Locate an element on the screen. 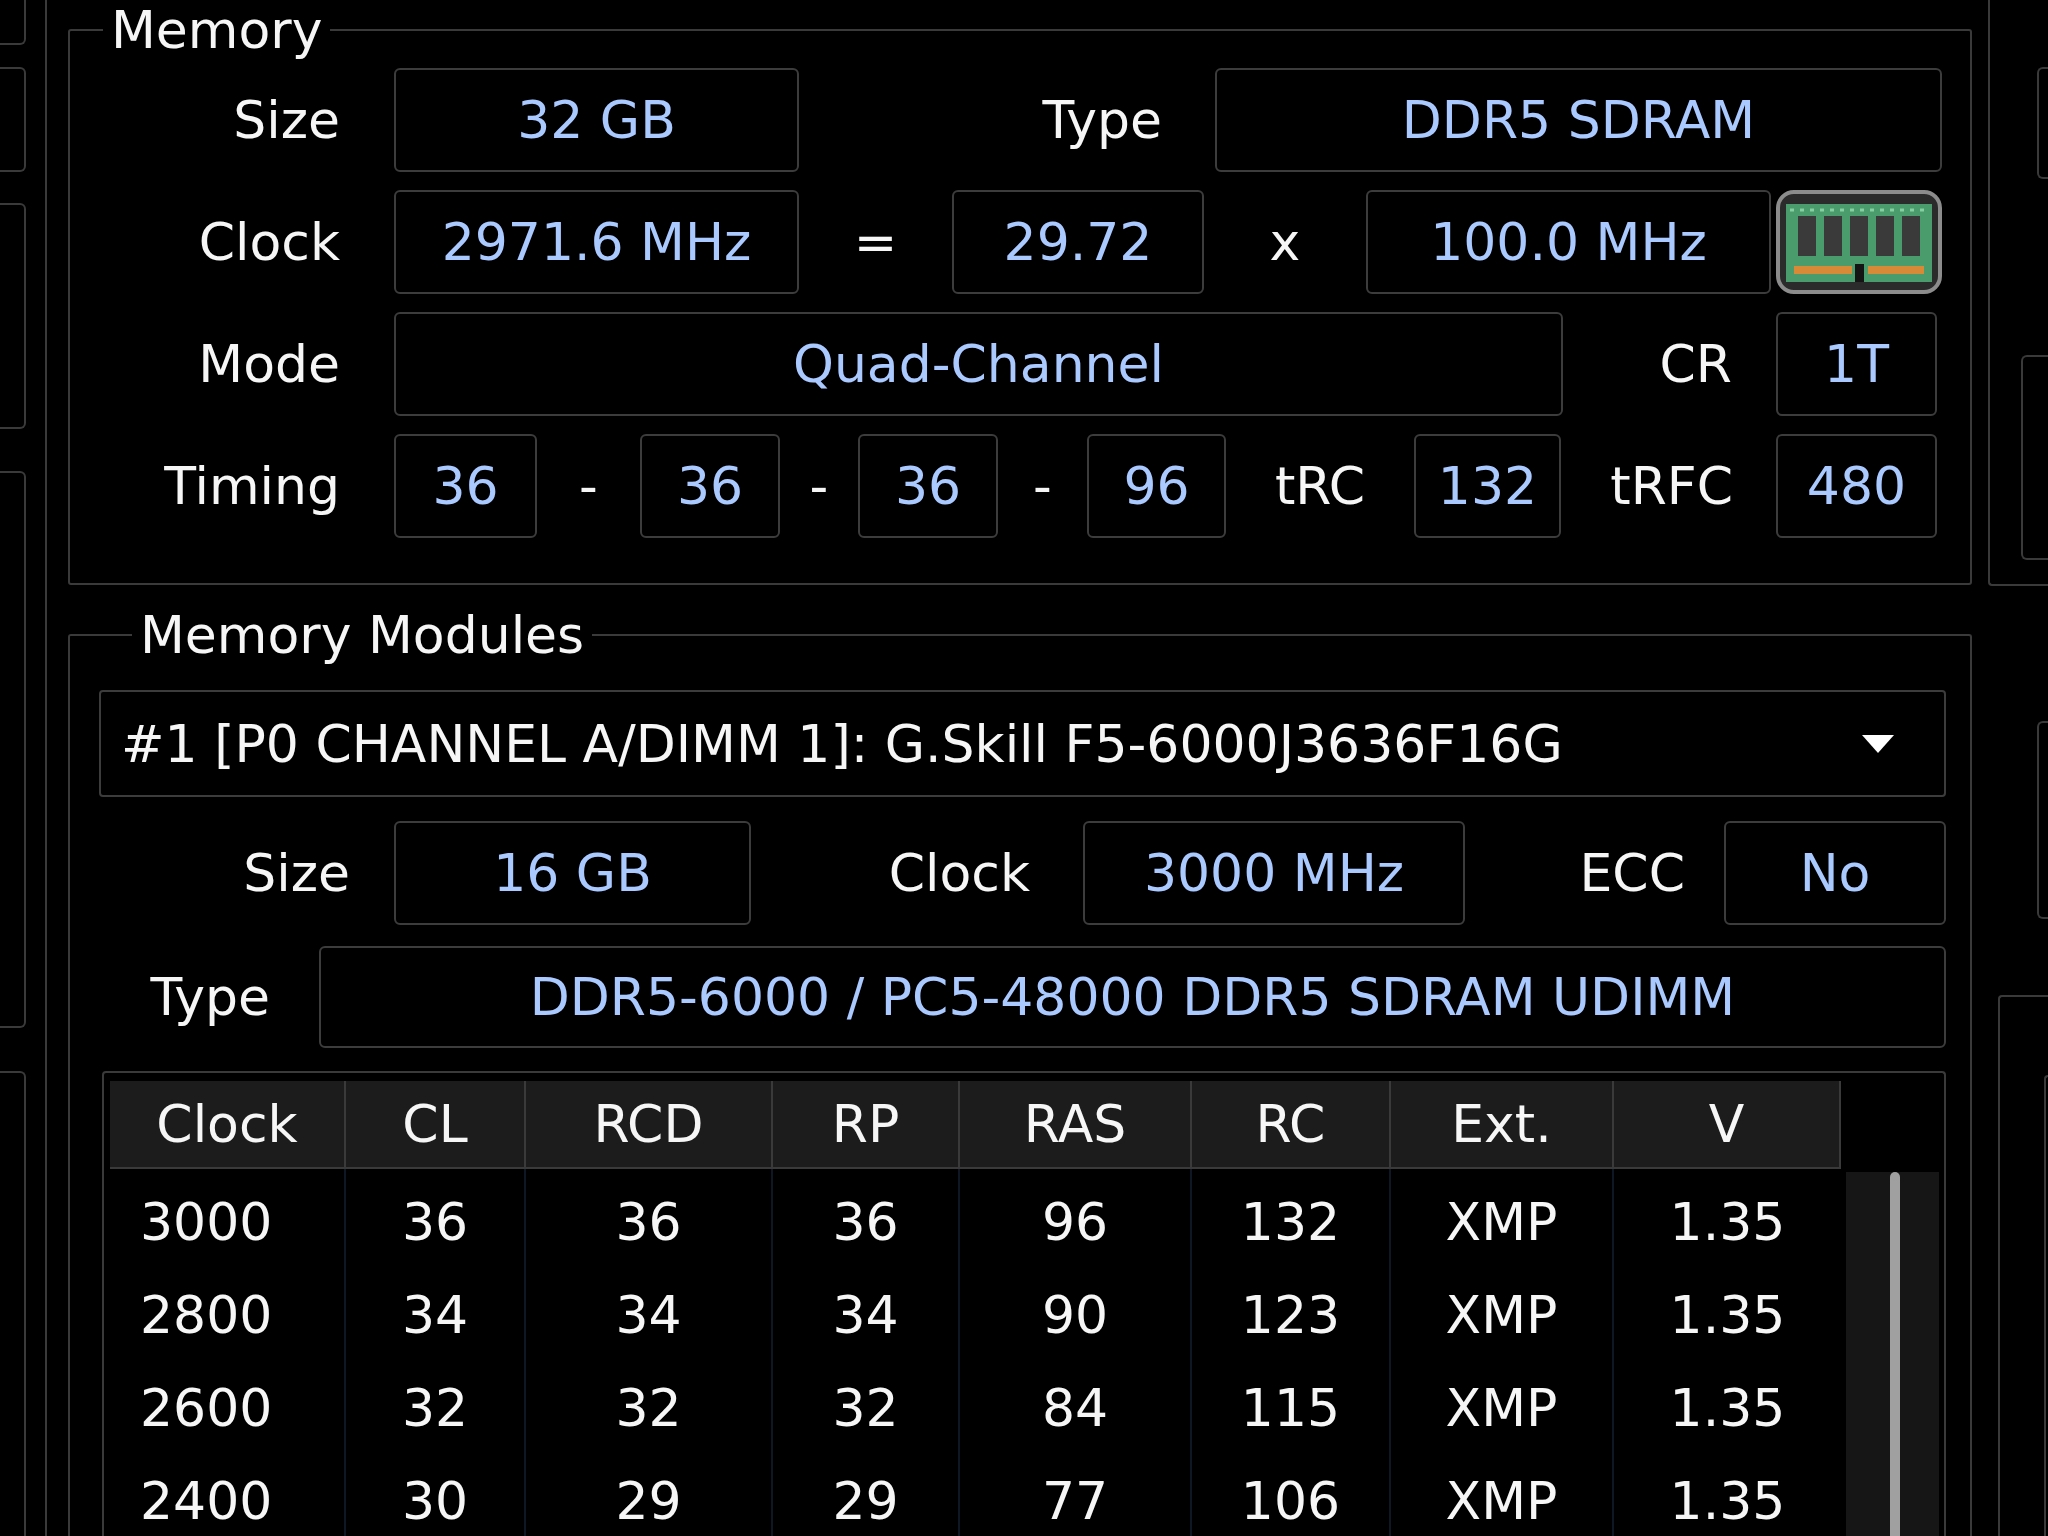 This screenshot has width=2048, height=1536. size-field: 16 GB is located at coordinates (572, 873).